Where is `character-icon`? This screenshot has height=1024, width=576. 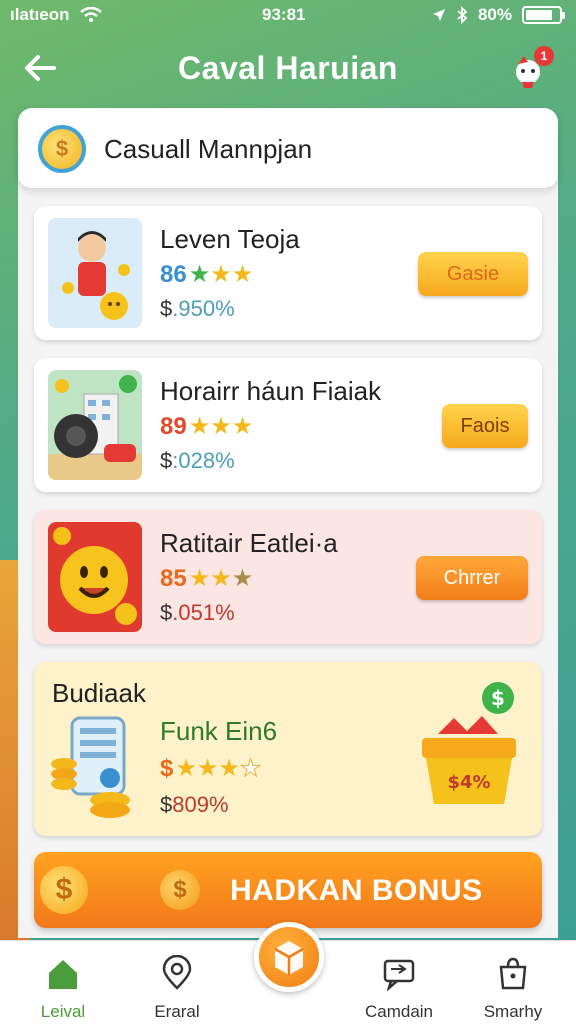
character-icon is located at coordinates (96, 275).